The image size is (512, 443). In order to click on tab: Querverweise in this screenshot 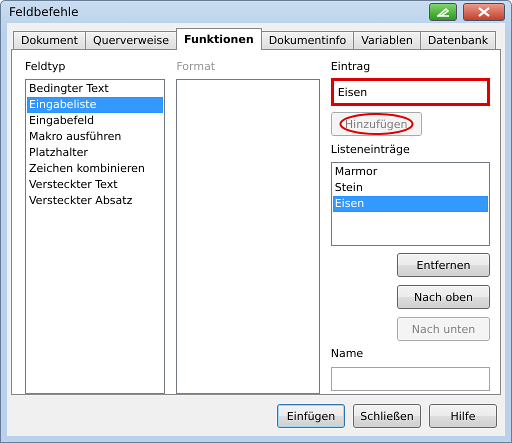, I will do `click(131, 40)`.